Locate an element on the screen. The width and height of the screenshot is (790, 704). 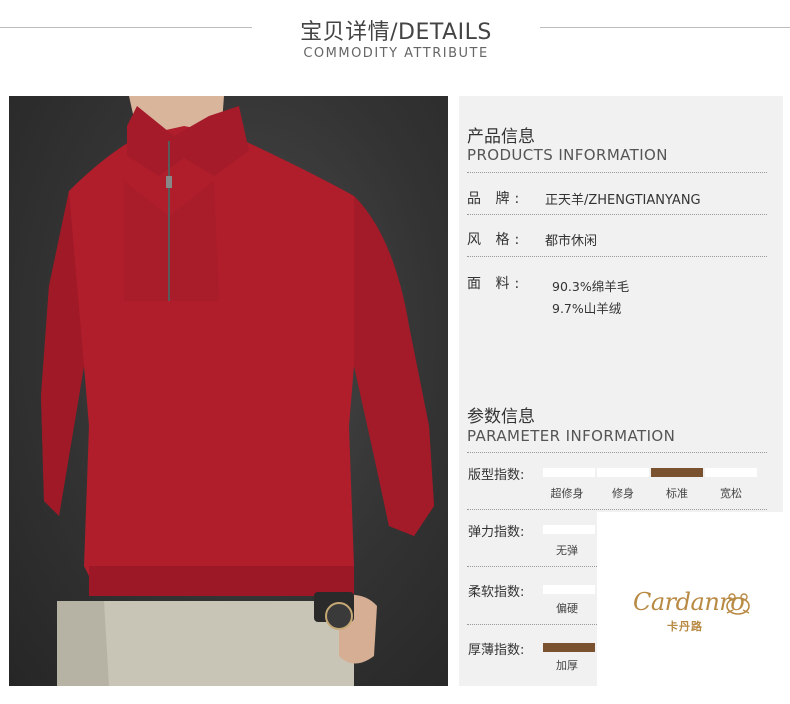
elasticity-option-none: 无弹 is located at coordinates (567, 550).